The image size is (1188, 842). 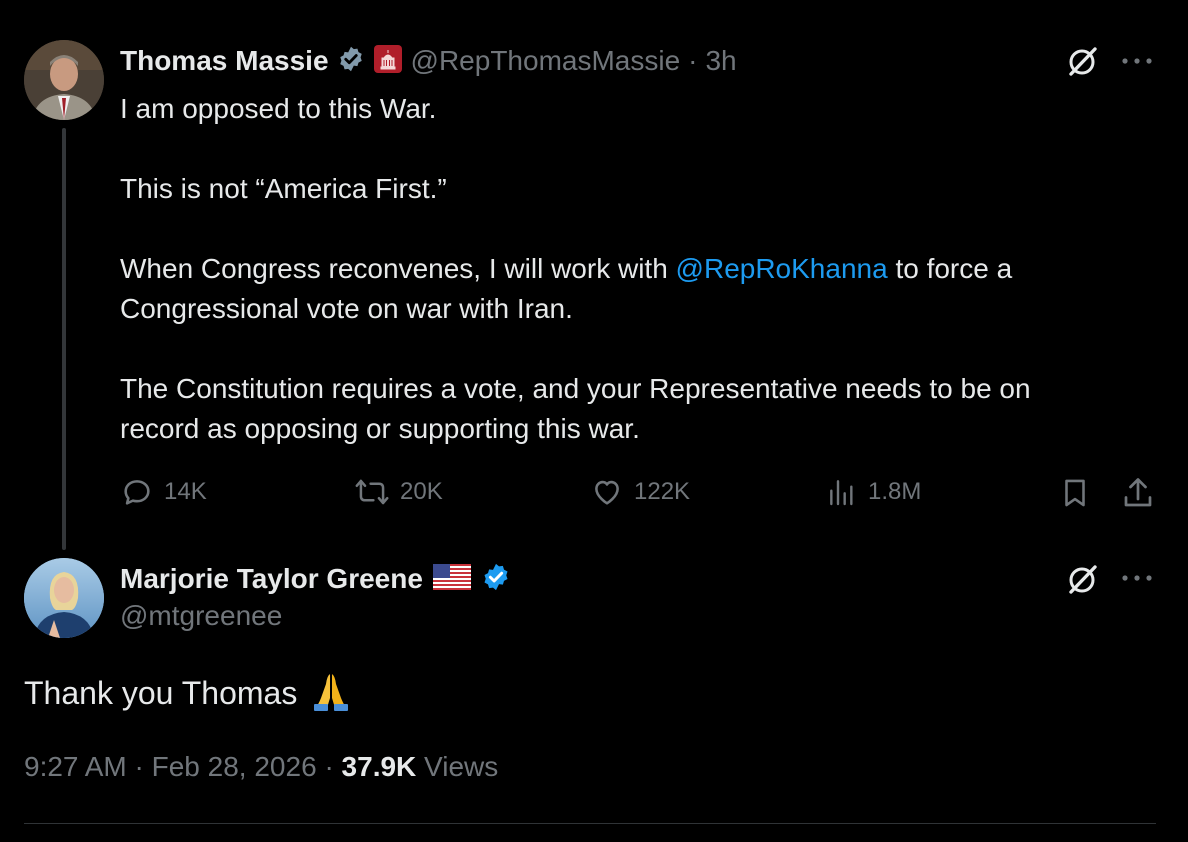 What do you see at coordinates (782, 268) in the screenshot?
I see `mention-link: @RepRoKhanna` at bounding box center [782, 268].